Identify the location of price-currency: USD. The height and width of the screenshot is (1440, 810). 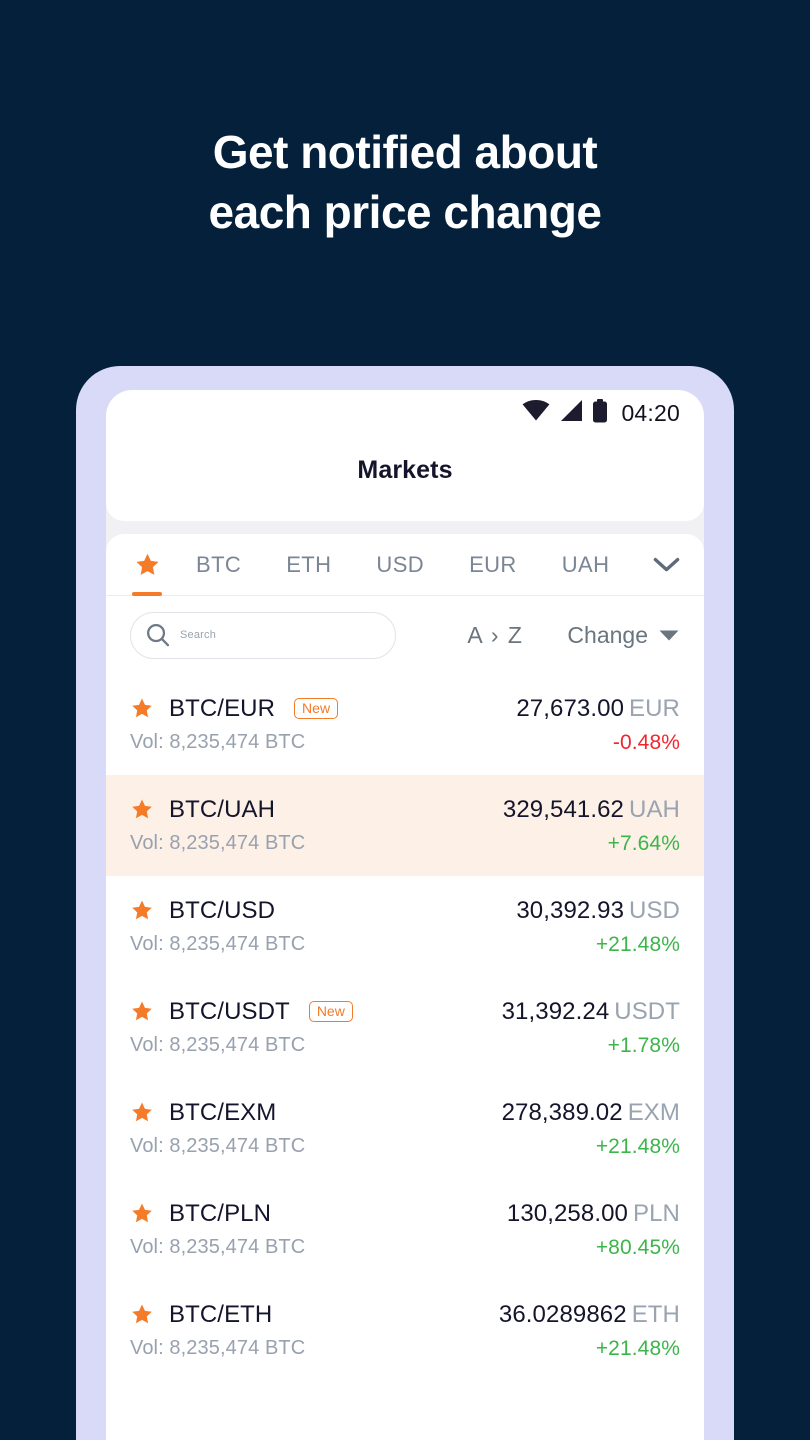
(654, 910).